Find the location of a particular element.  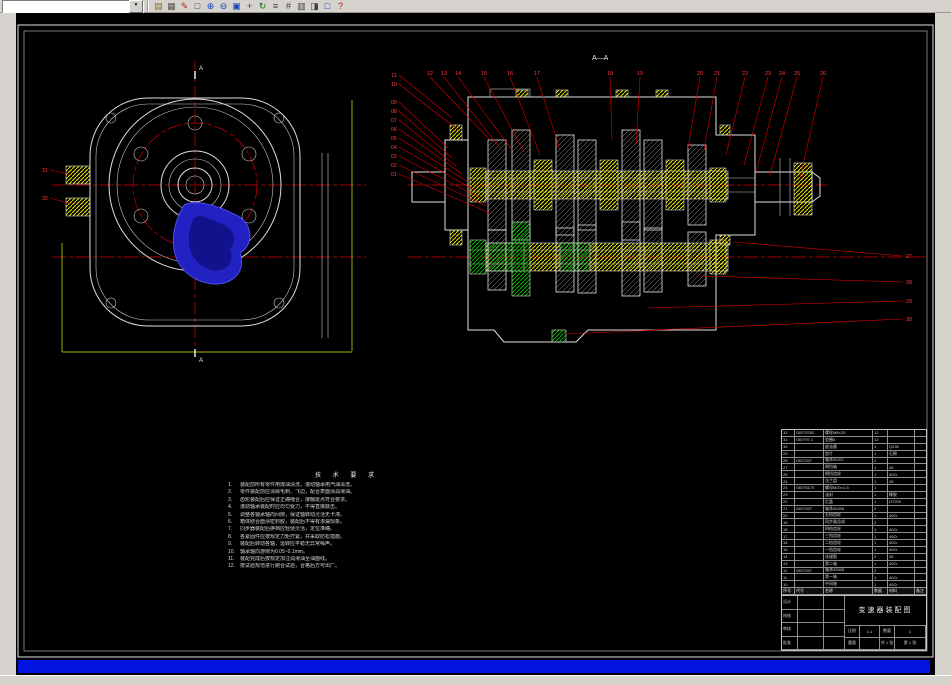

command-input is located at coordinates (66, 6).